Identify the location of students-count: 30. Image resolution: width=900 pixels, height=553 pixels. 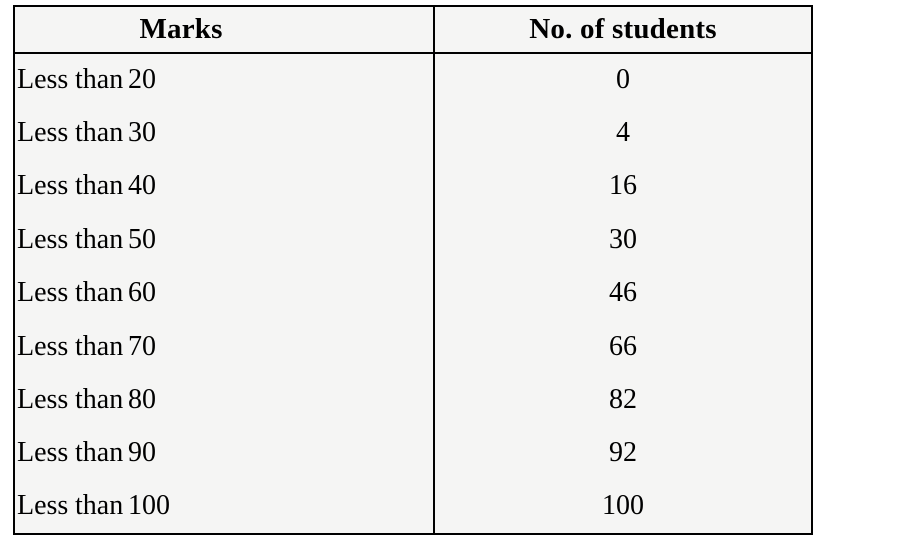
(623, 239).